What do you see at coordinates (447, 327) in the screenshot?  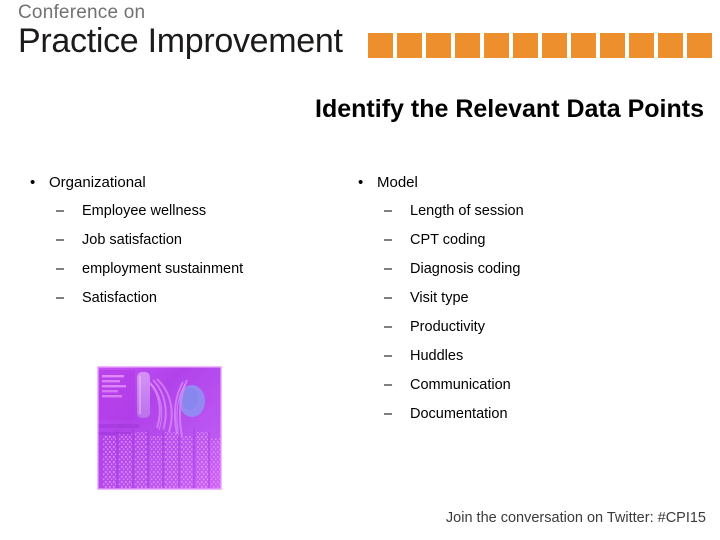 I see `list-item-label: Productivity` at bounding box center [447, 327].